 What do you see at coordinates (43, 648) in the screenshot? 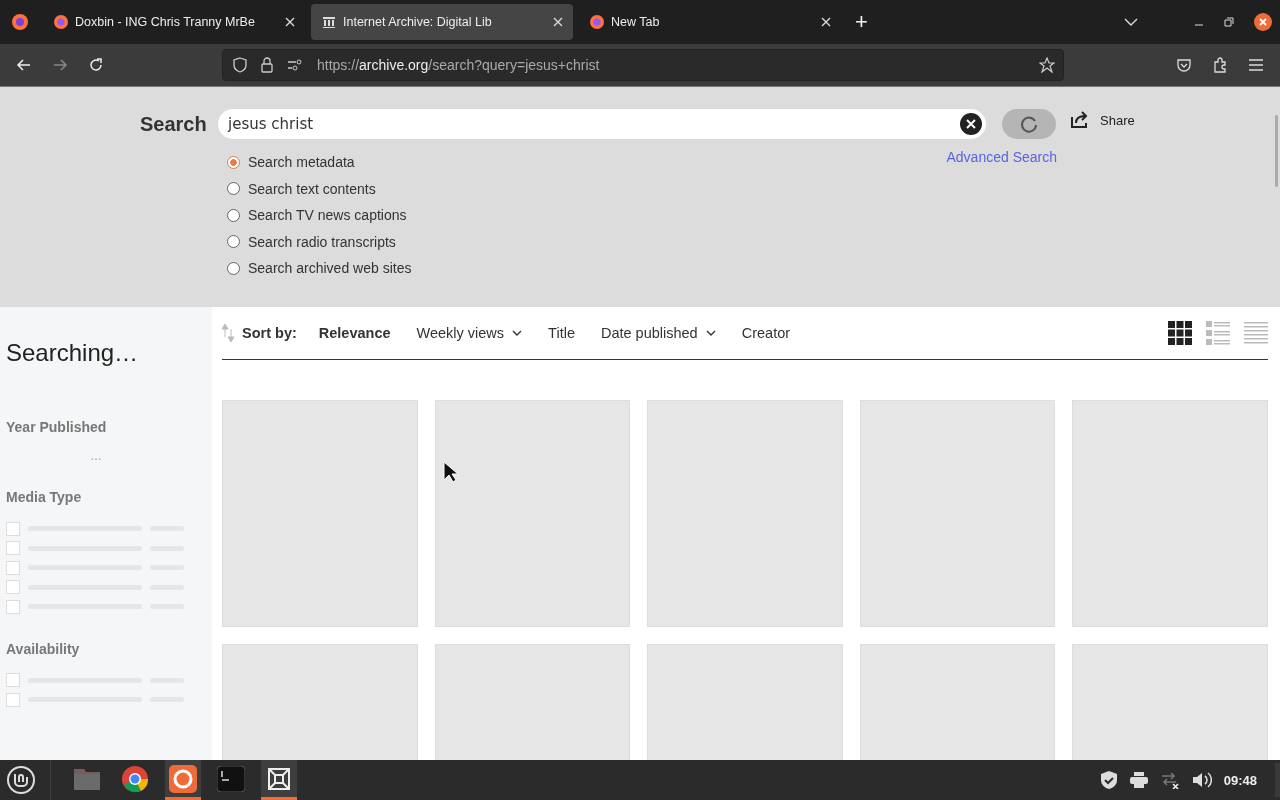
I see `facet-heading: Availability` at bounding box center [43, 648].